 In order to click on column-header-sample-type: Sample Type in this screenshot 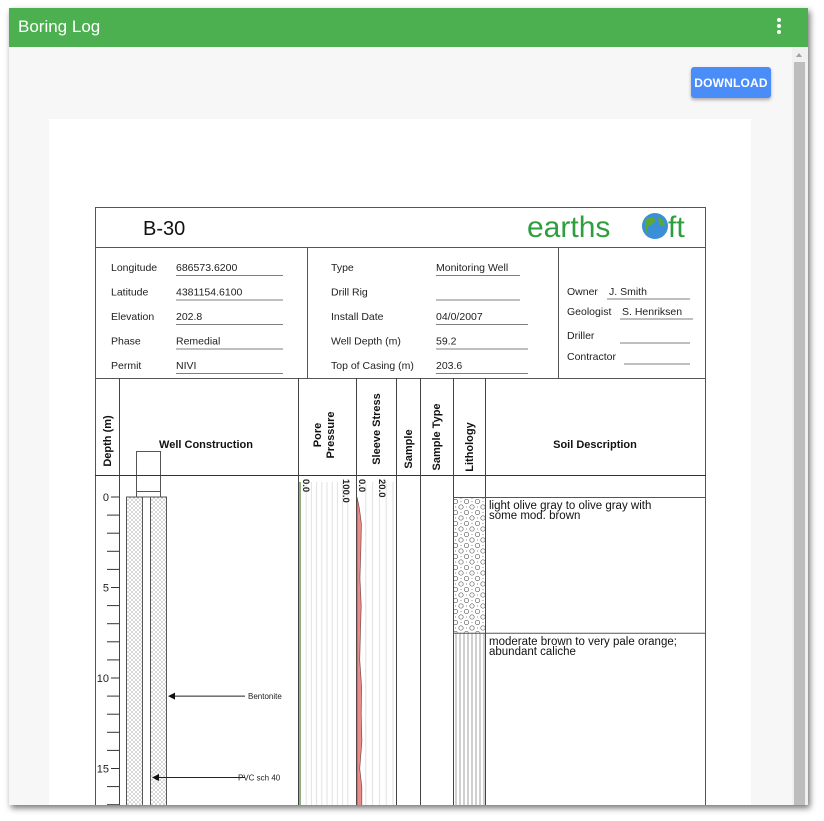, I will do `click(437, 436)`.